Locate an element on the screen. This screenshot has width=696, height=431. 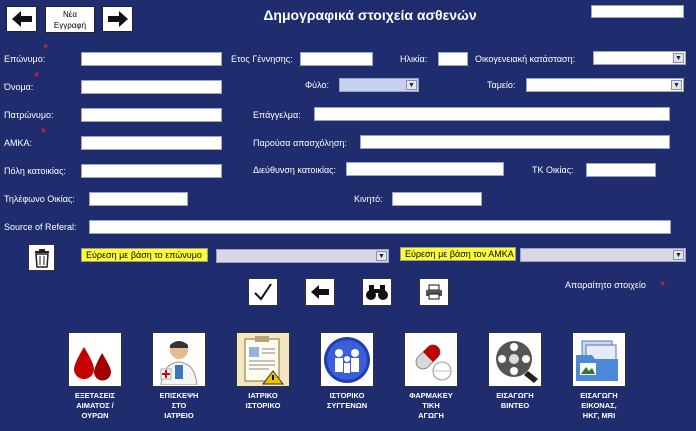
current-occupation-label: Παρούσα απασχόληση: is located at coordinates (300, 143).